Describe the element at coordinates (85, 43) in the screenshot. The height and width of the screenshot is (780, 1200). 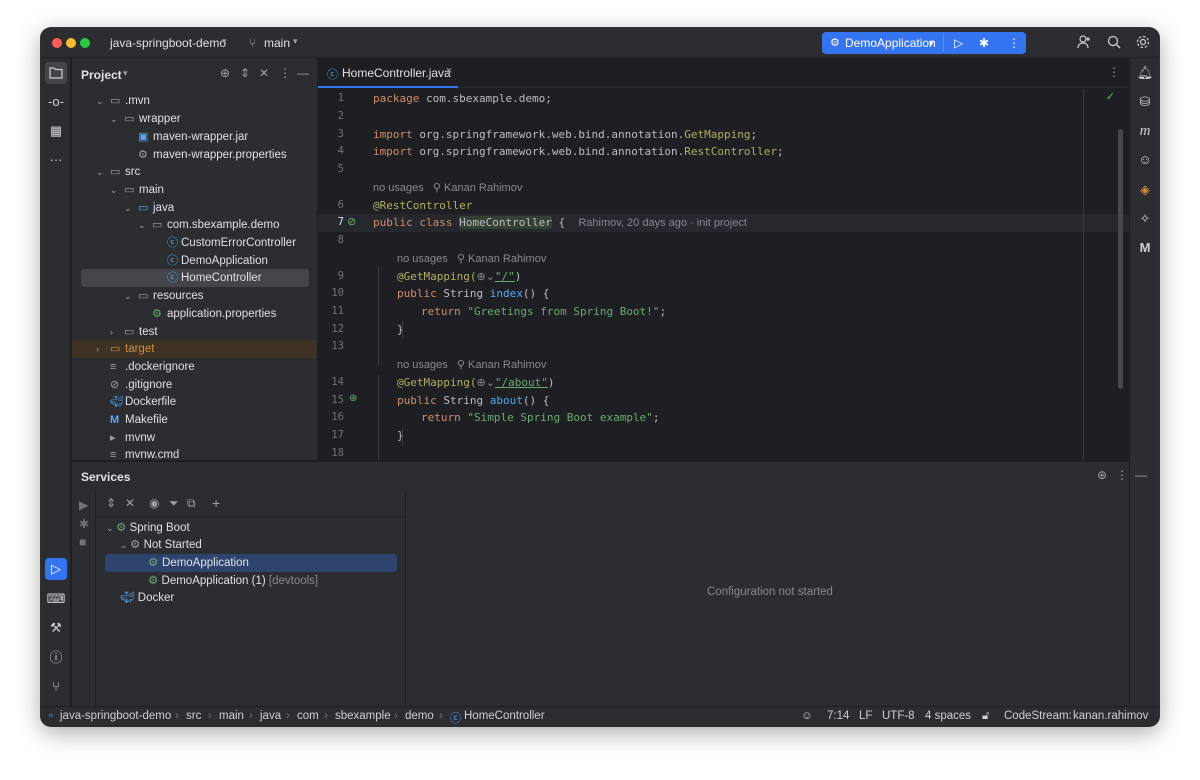
I see `zoom-window-button` at that location.